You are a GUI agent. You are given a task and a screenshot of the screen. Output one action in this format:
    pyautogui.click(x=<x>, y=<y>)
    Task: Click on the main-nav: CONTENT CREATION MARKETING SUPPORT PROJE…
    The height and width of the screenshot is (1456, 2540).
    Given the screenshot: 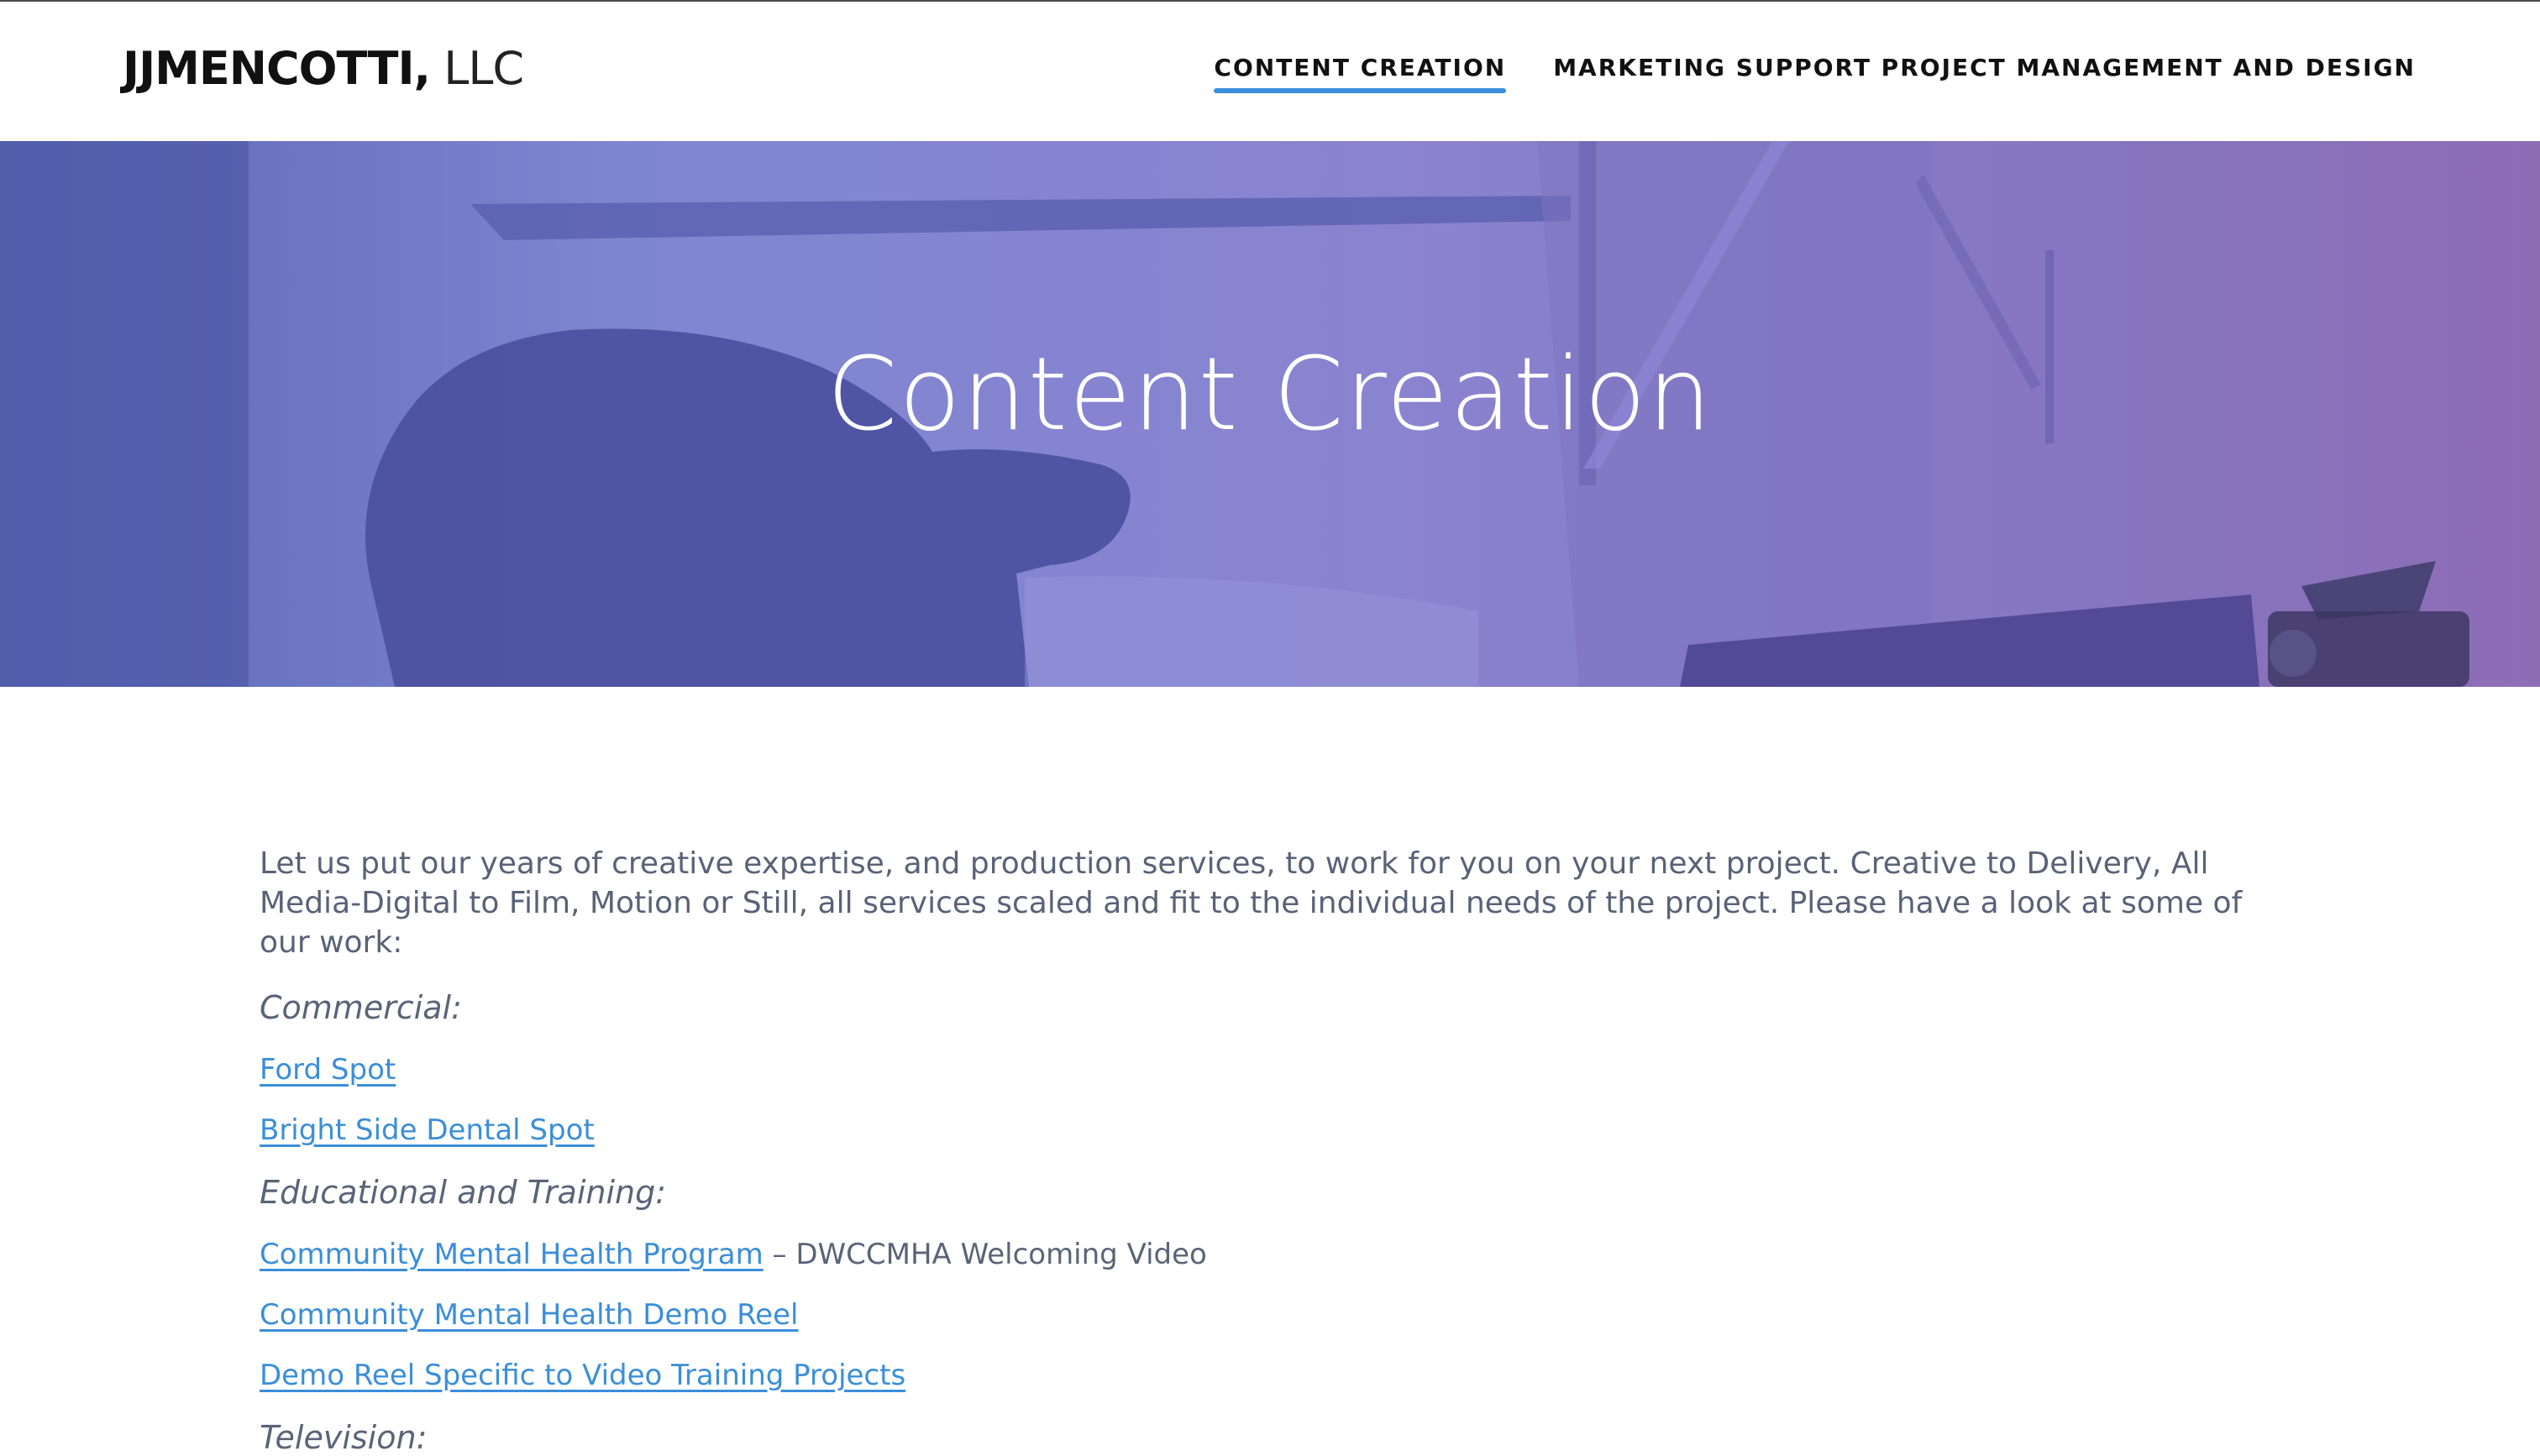 What is the action you would take?
    pyautogui.click(x=1815, y=73)
    